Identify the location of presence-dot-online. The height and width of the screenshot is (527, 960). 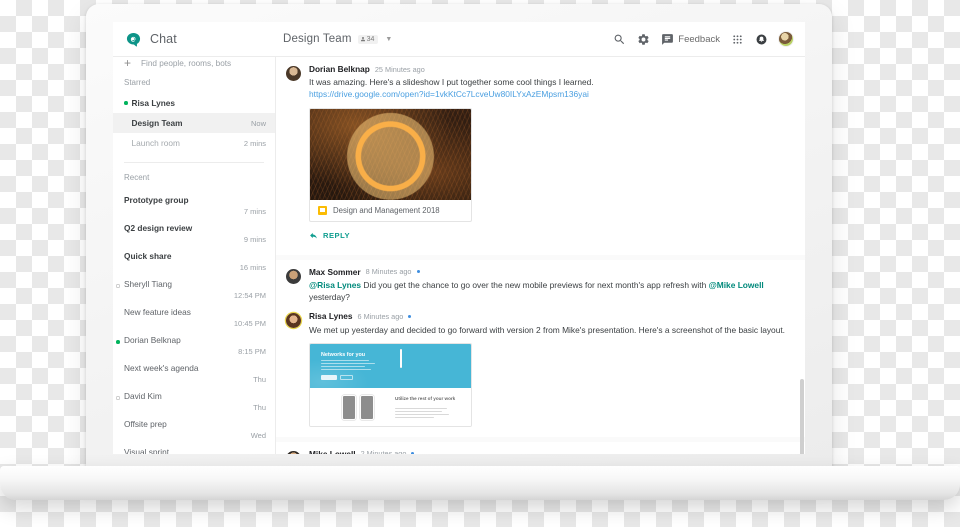
(126, 103).